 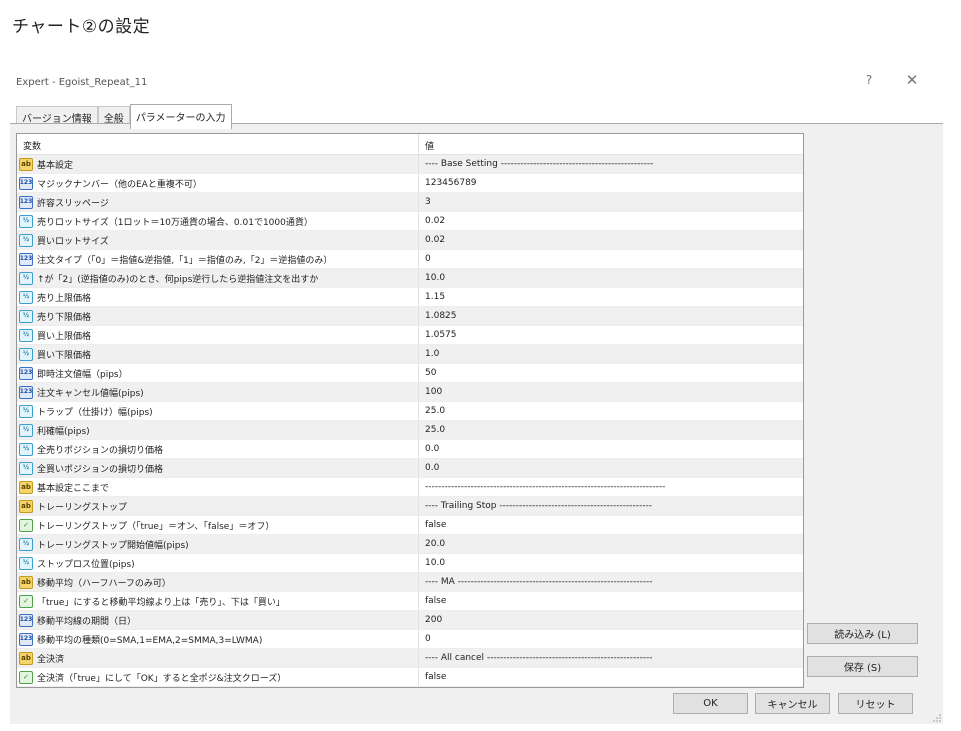 I want to click on column-header-value: 値, so click(x=611, y=144).